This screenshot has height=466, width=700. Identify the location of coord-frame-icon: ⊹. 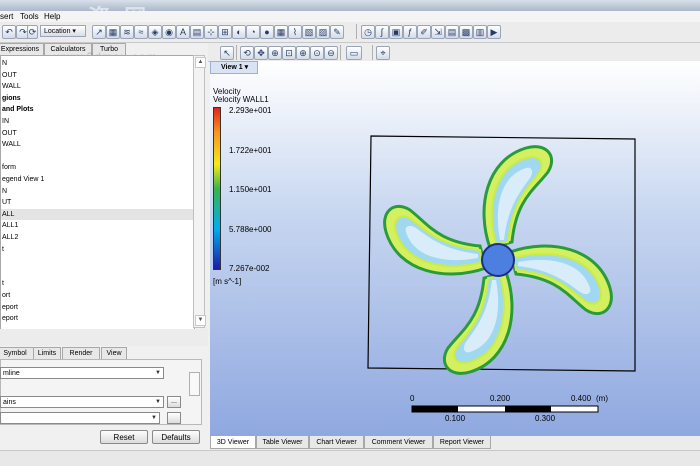
(211, 32).